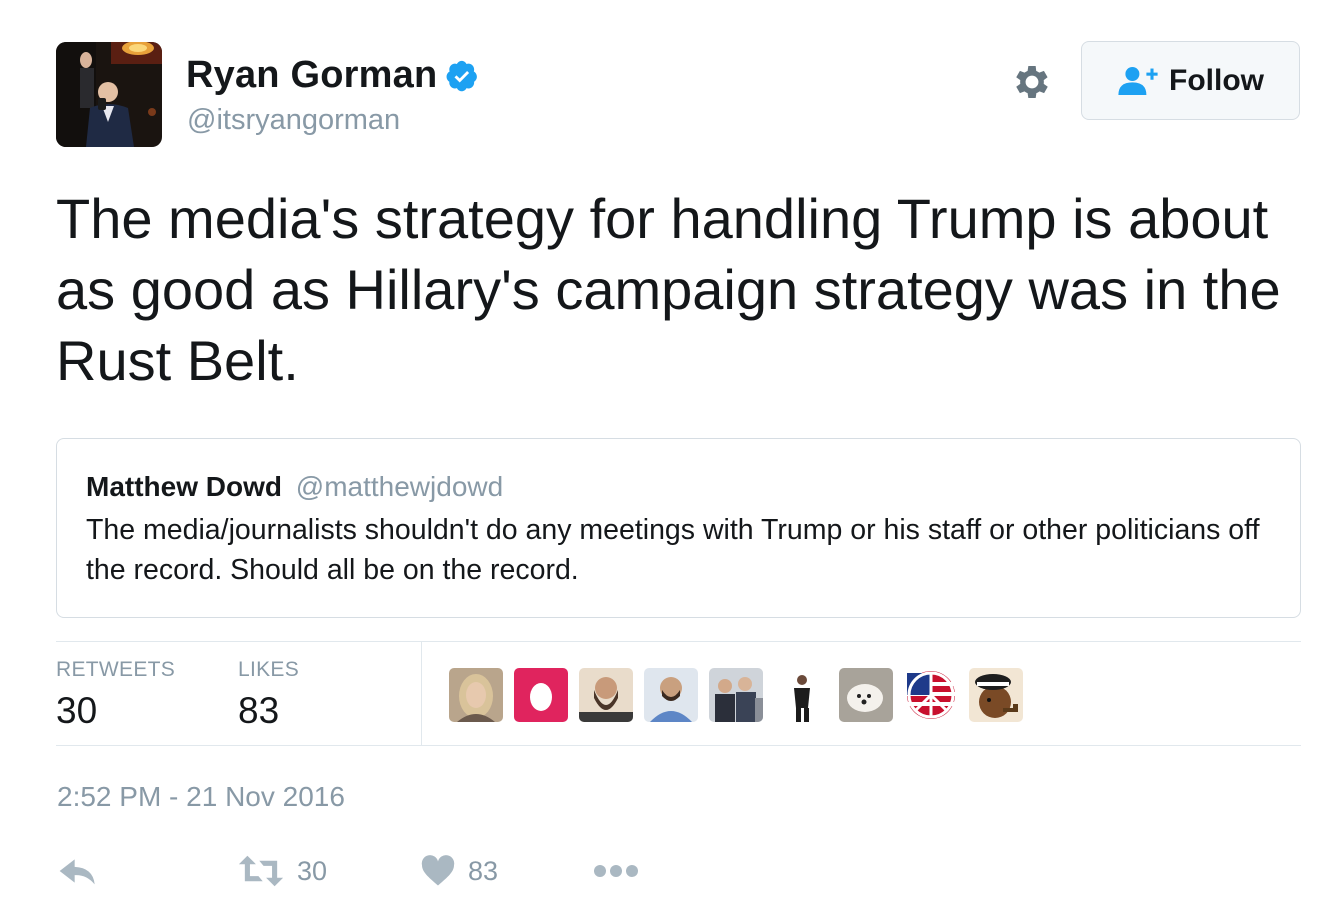  I want to click on author-display-name: Ryan Gorman, so click(311, 75).